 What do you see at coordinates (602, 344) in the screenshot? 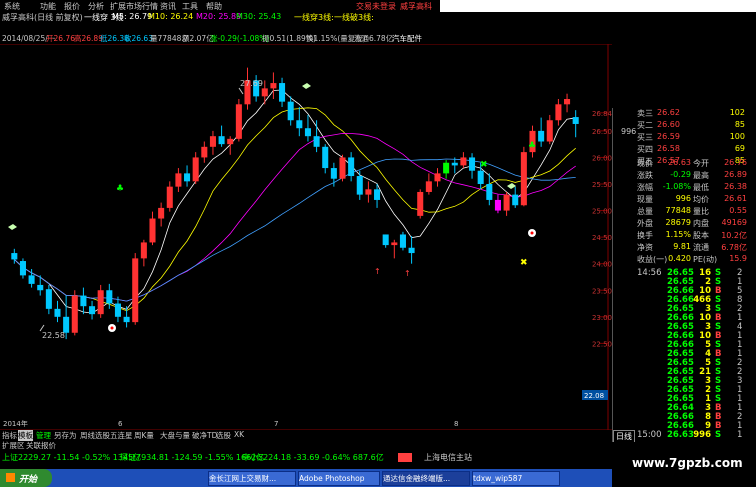
I see `y-tick-label: 22.50` at bounding box center [602, 344].